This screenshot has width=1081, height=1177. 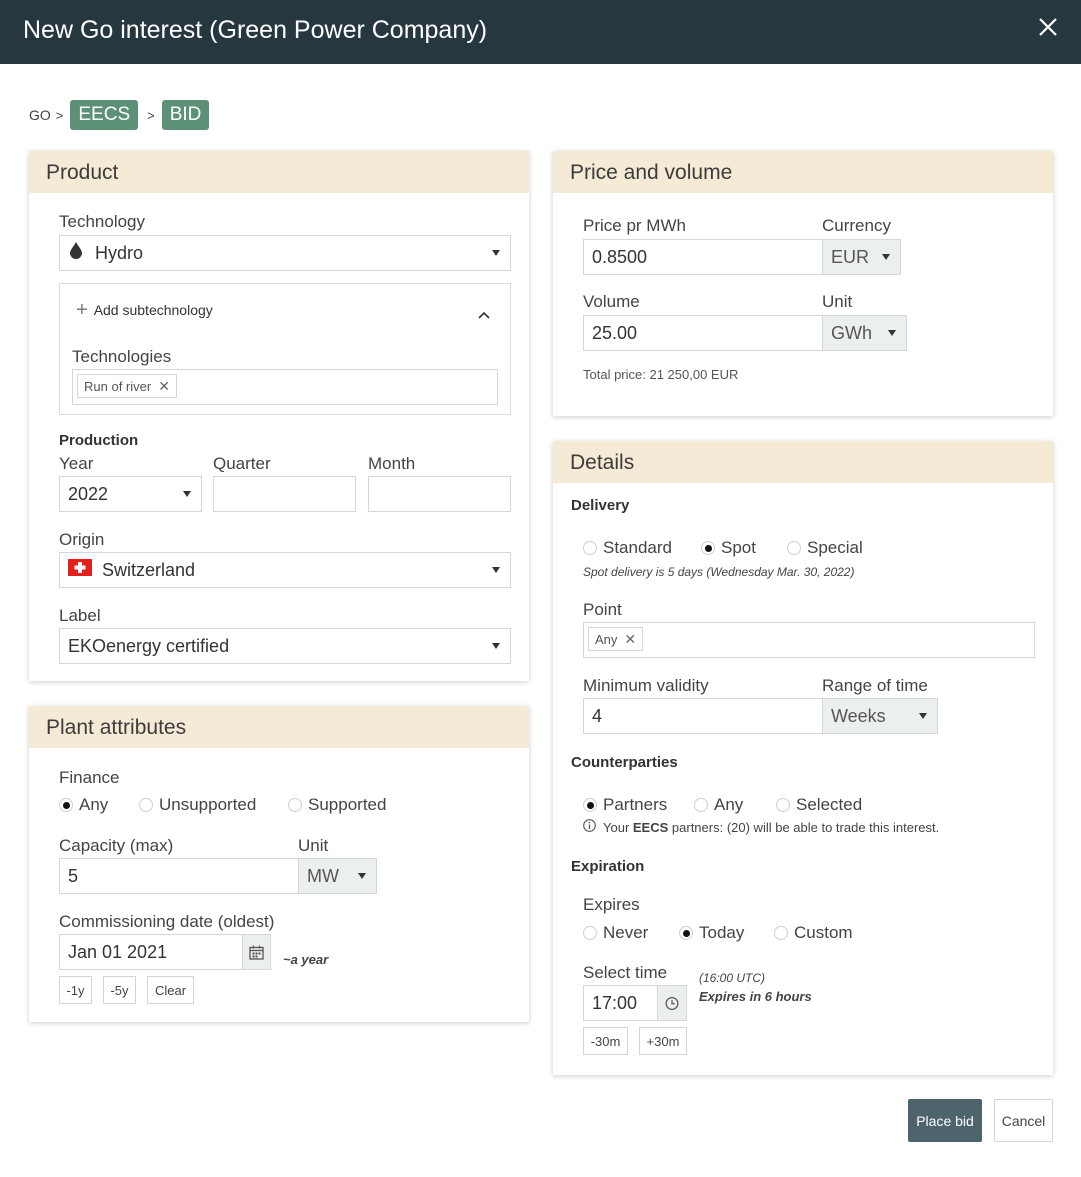 I want to click on place-bid-button: Place bid, so click(x=945, y=1120).